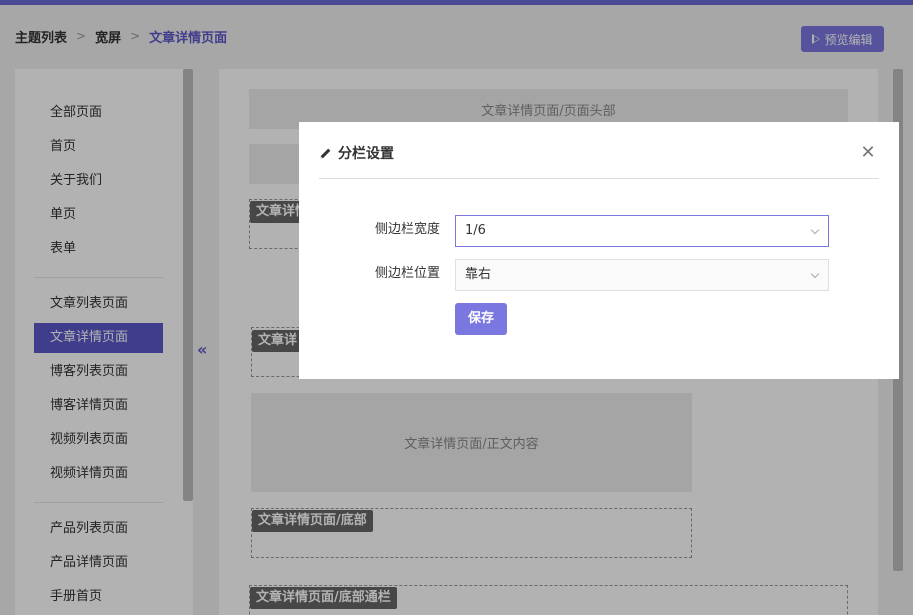 This screenshot has height=615, width=913. I want to click on sidebar-position-value: 靠右, so click(478, 274).